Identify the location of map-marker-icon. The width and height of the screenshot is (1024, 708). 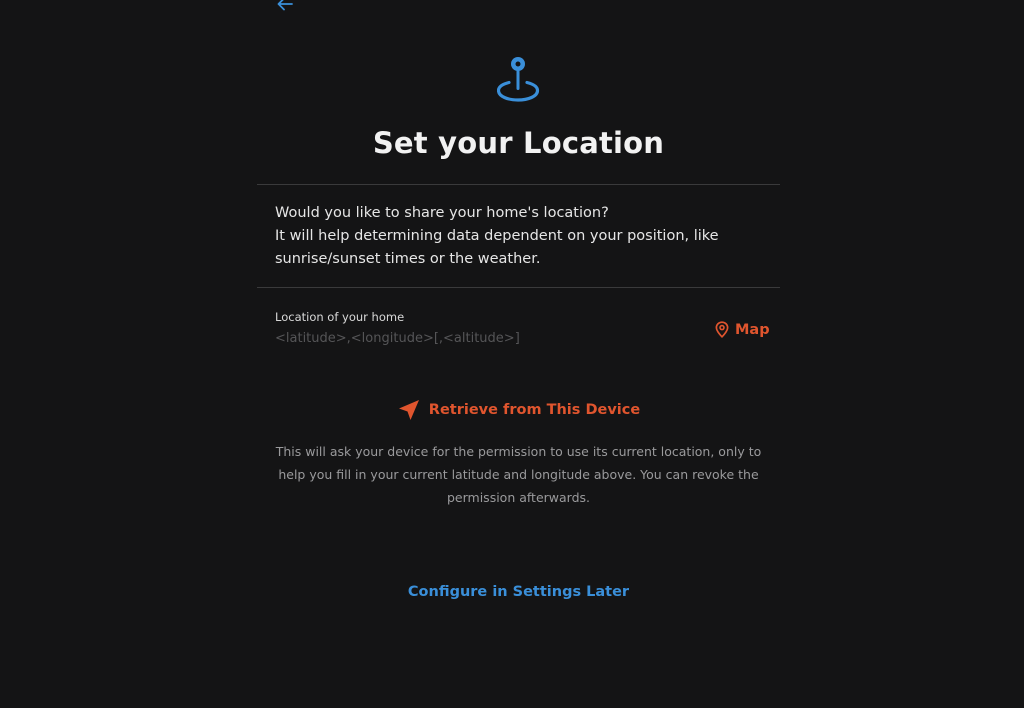
(722, 329).